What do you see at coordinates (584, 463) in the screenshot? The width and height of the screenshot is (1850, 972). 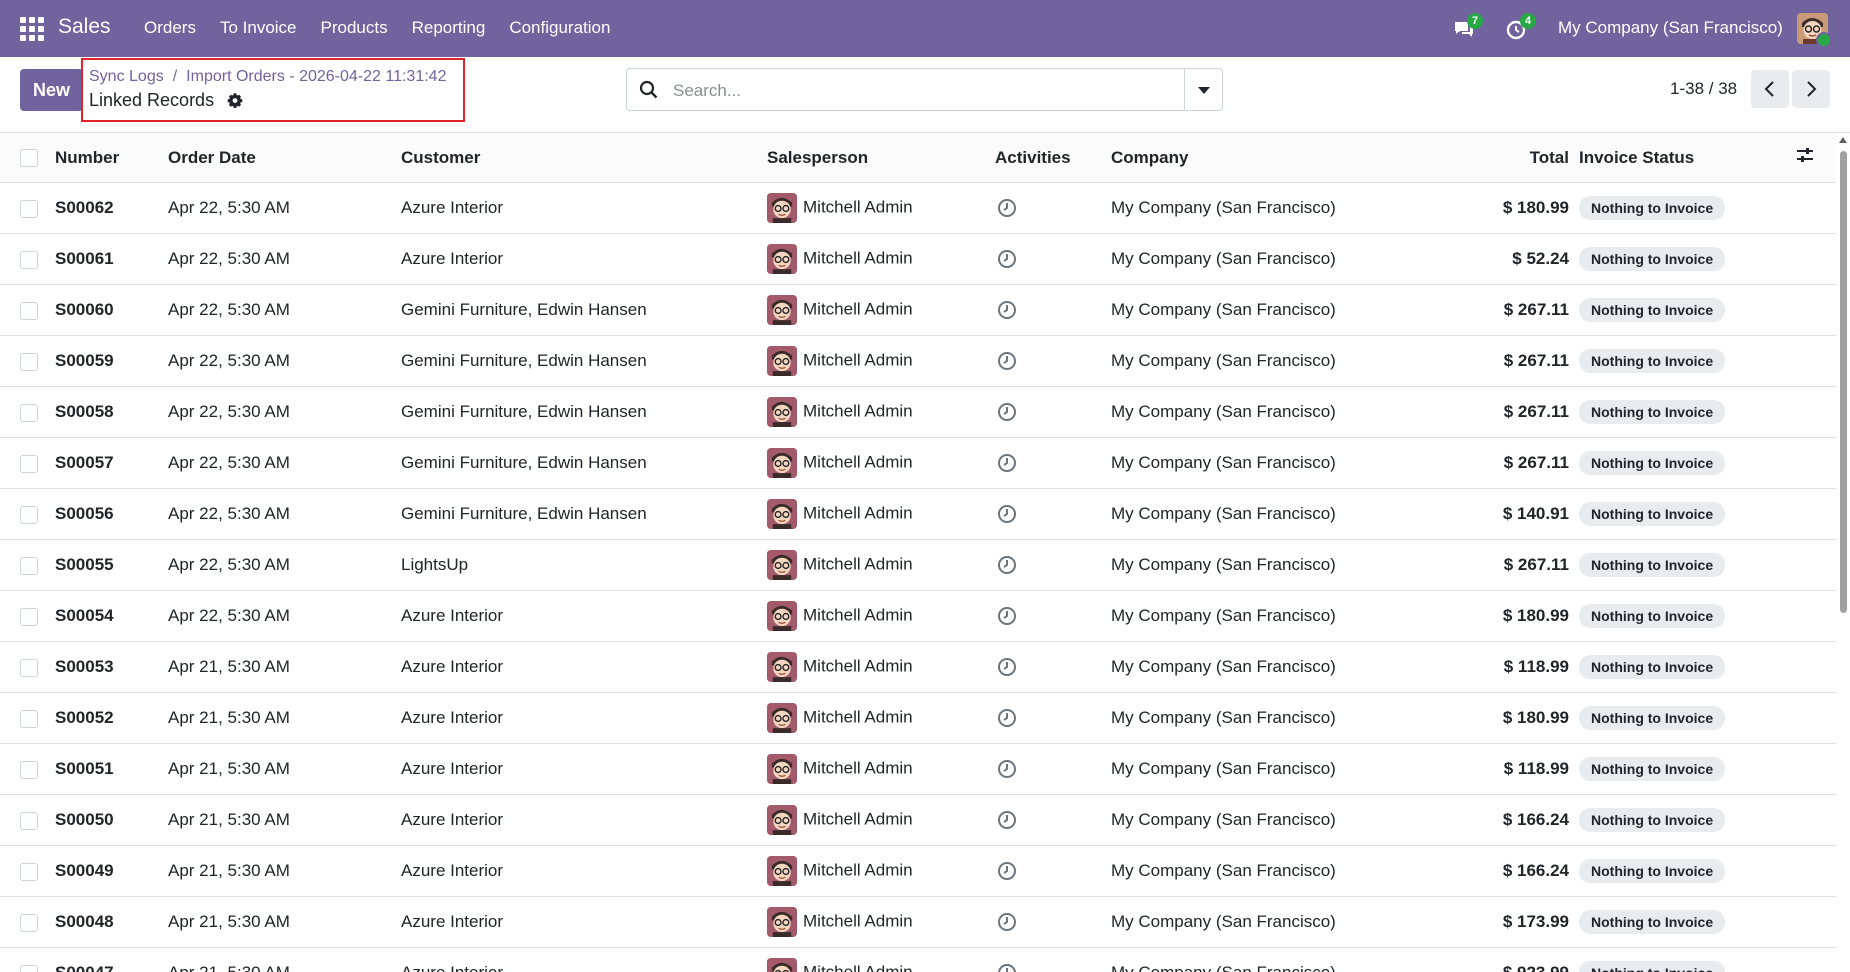 I see `customer-name: Gemini Furniture, Edwin Hansen` at bounding box center [584, 463].